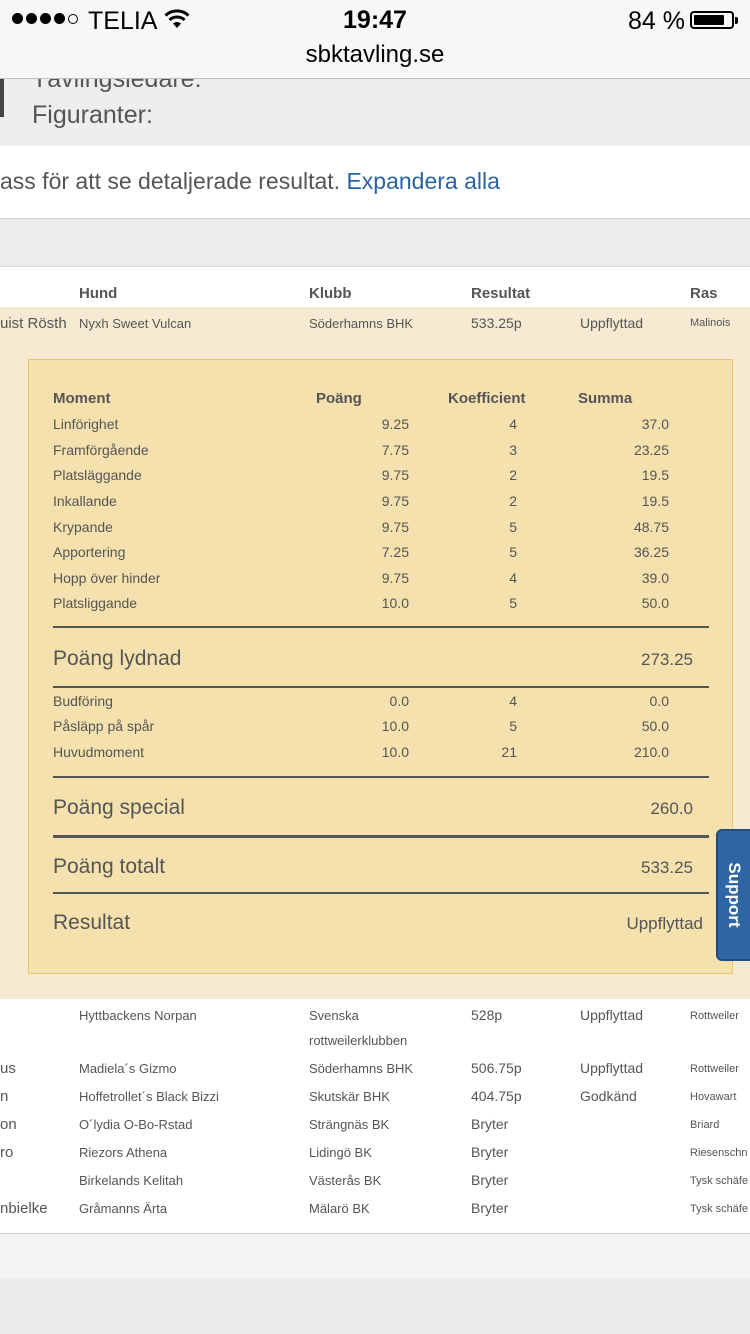  What do you see at coordinates (361, 501) in the screenshot?
I see `score-row: Inkallande 9.75 2 19.5` at bounding box center [361, 501].